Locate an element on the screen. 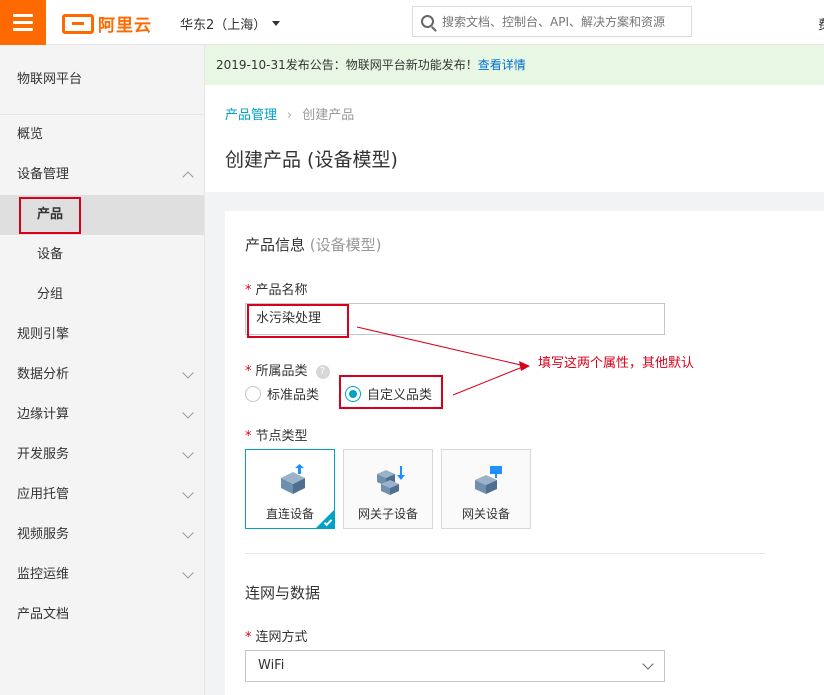 The image size is (824, 695). sidebar-item-label: 视频服务 is located at coordinates (43, 534).